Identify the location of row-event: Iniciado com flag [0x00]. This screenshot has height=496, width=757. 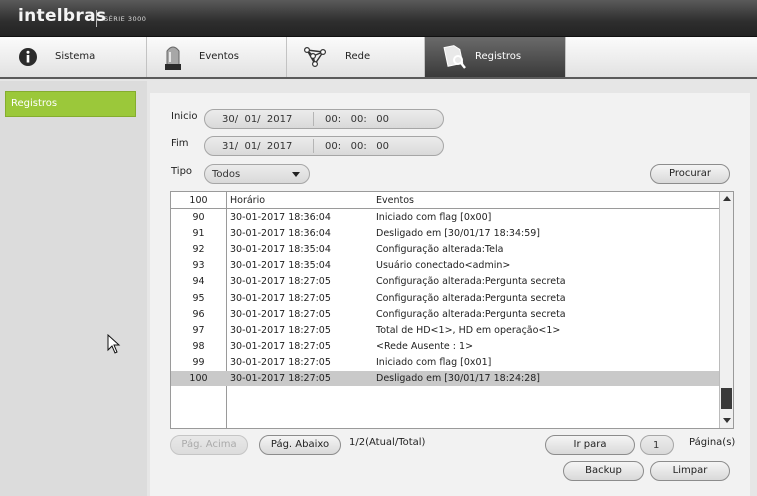
(434, 217).